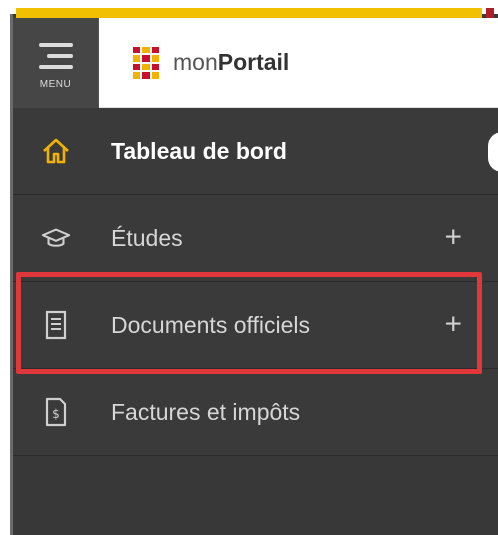 Image resolution: width=498 pixels, height=535 pixels. Describe the element at coordinates (199, 150) in the screenshot. I see `sidebar-item-label: Tableau de bord` at that location.